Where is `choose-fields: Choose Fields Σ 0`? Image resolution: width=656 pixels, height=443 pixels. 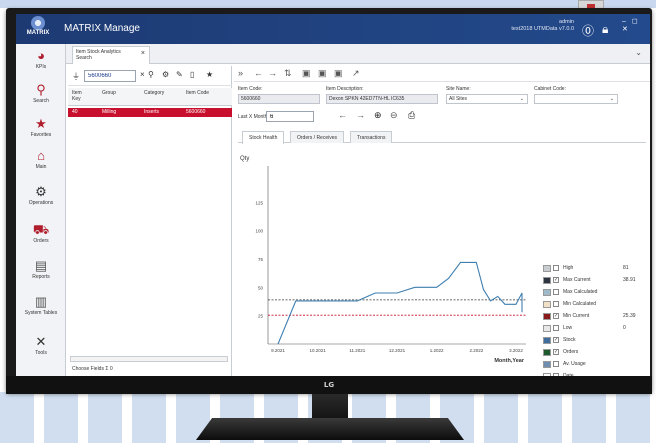
choose-fields: Choose Fields Σ 0 is located at coordinates (92, 369).